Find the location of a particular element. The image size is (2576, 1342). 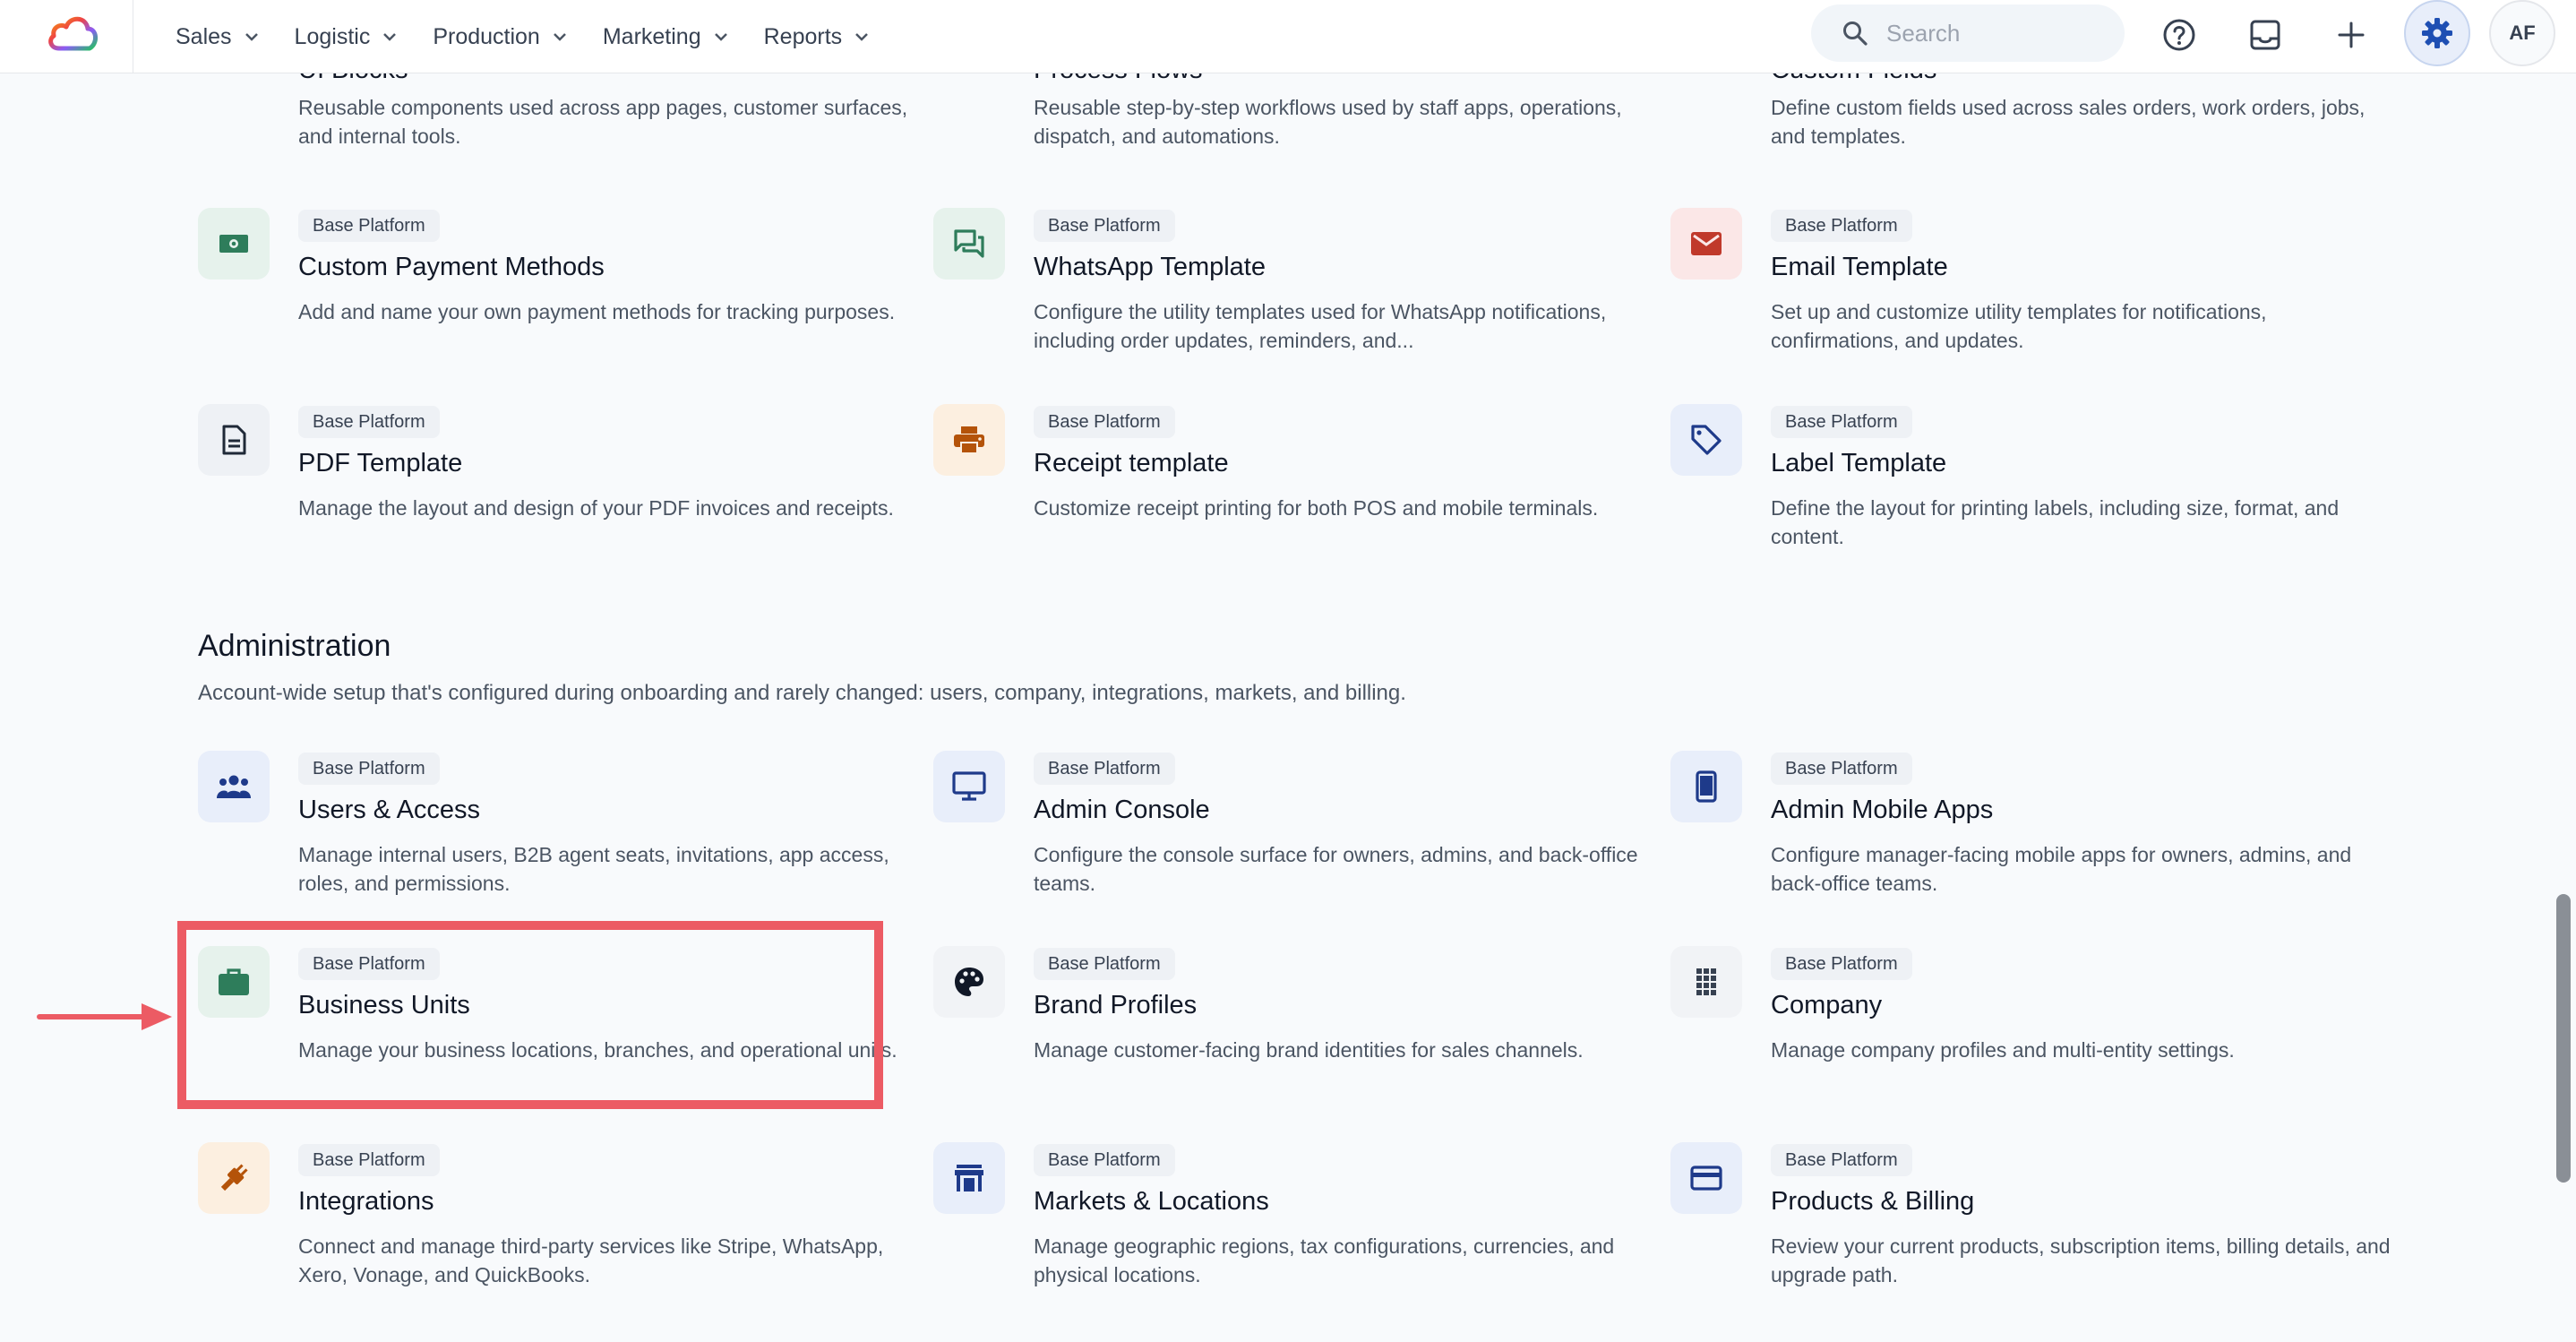

phone-icon is located at coordinates (1706, 786).